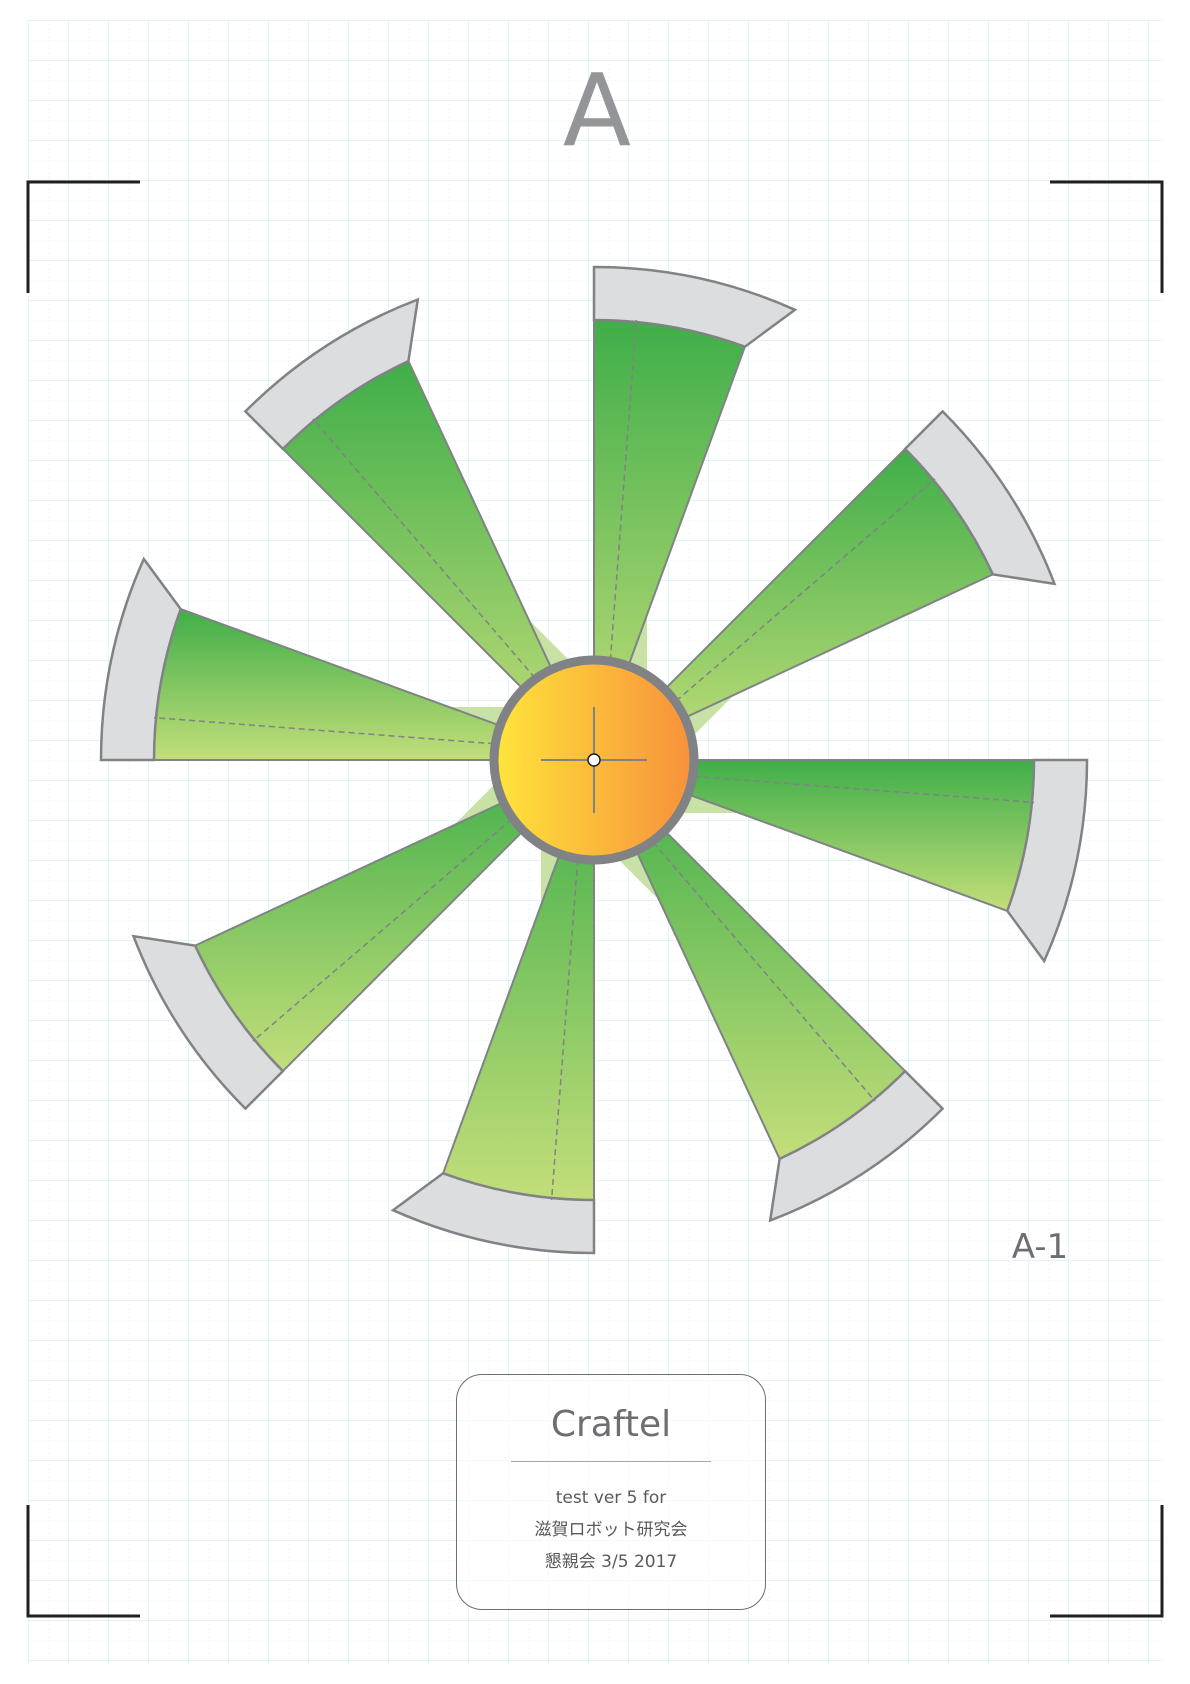 The image size is (1190, 1684). Describe the element at coordinates (1040, 1247) in the screenshot. I see `part-id: A-1` at that location.